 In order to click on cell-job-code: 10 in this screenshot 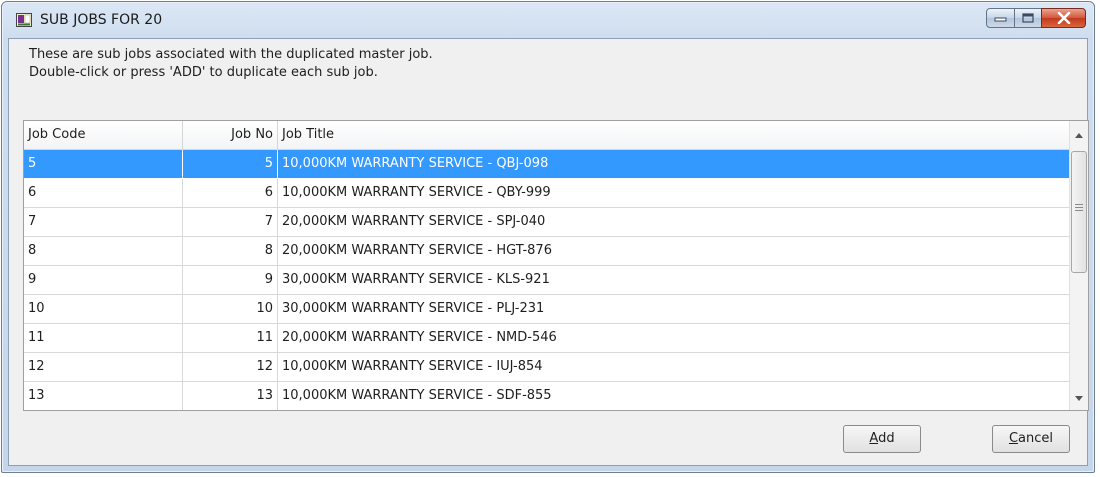, I will do `click(103, 309)`.